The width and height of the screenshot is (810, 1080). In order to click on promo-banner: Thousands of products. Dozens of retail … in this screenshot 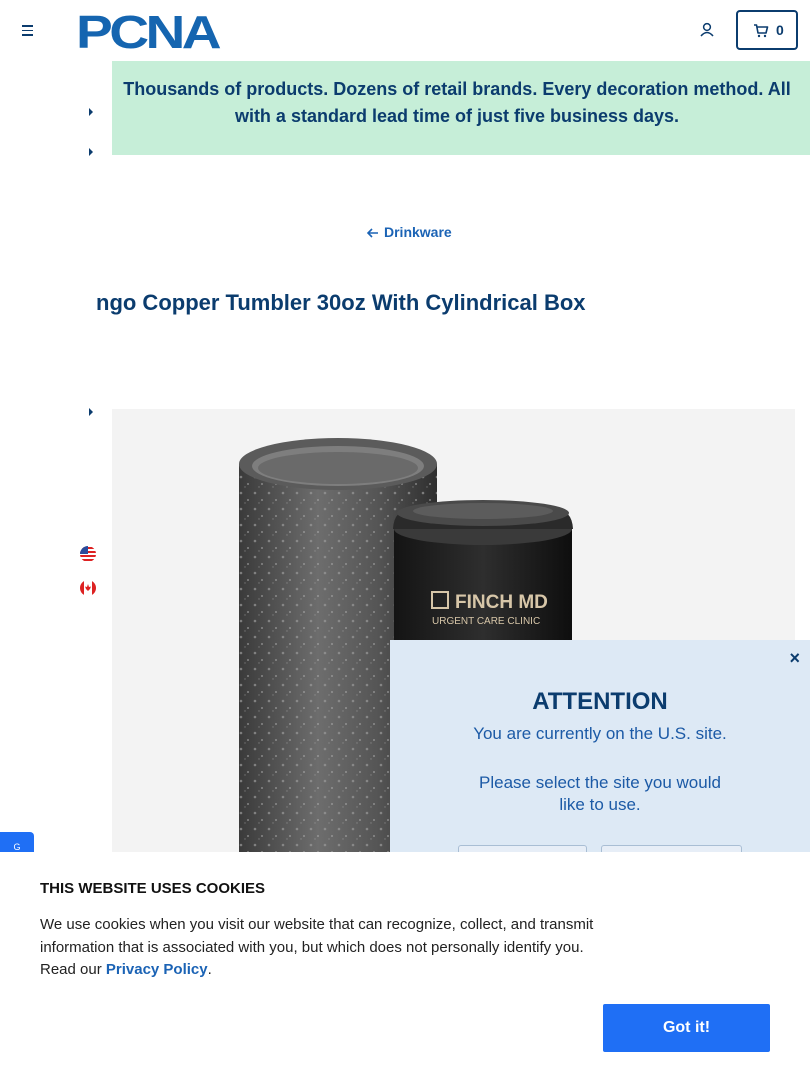, I will do `click(461, 108)`.